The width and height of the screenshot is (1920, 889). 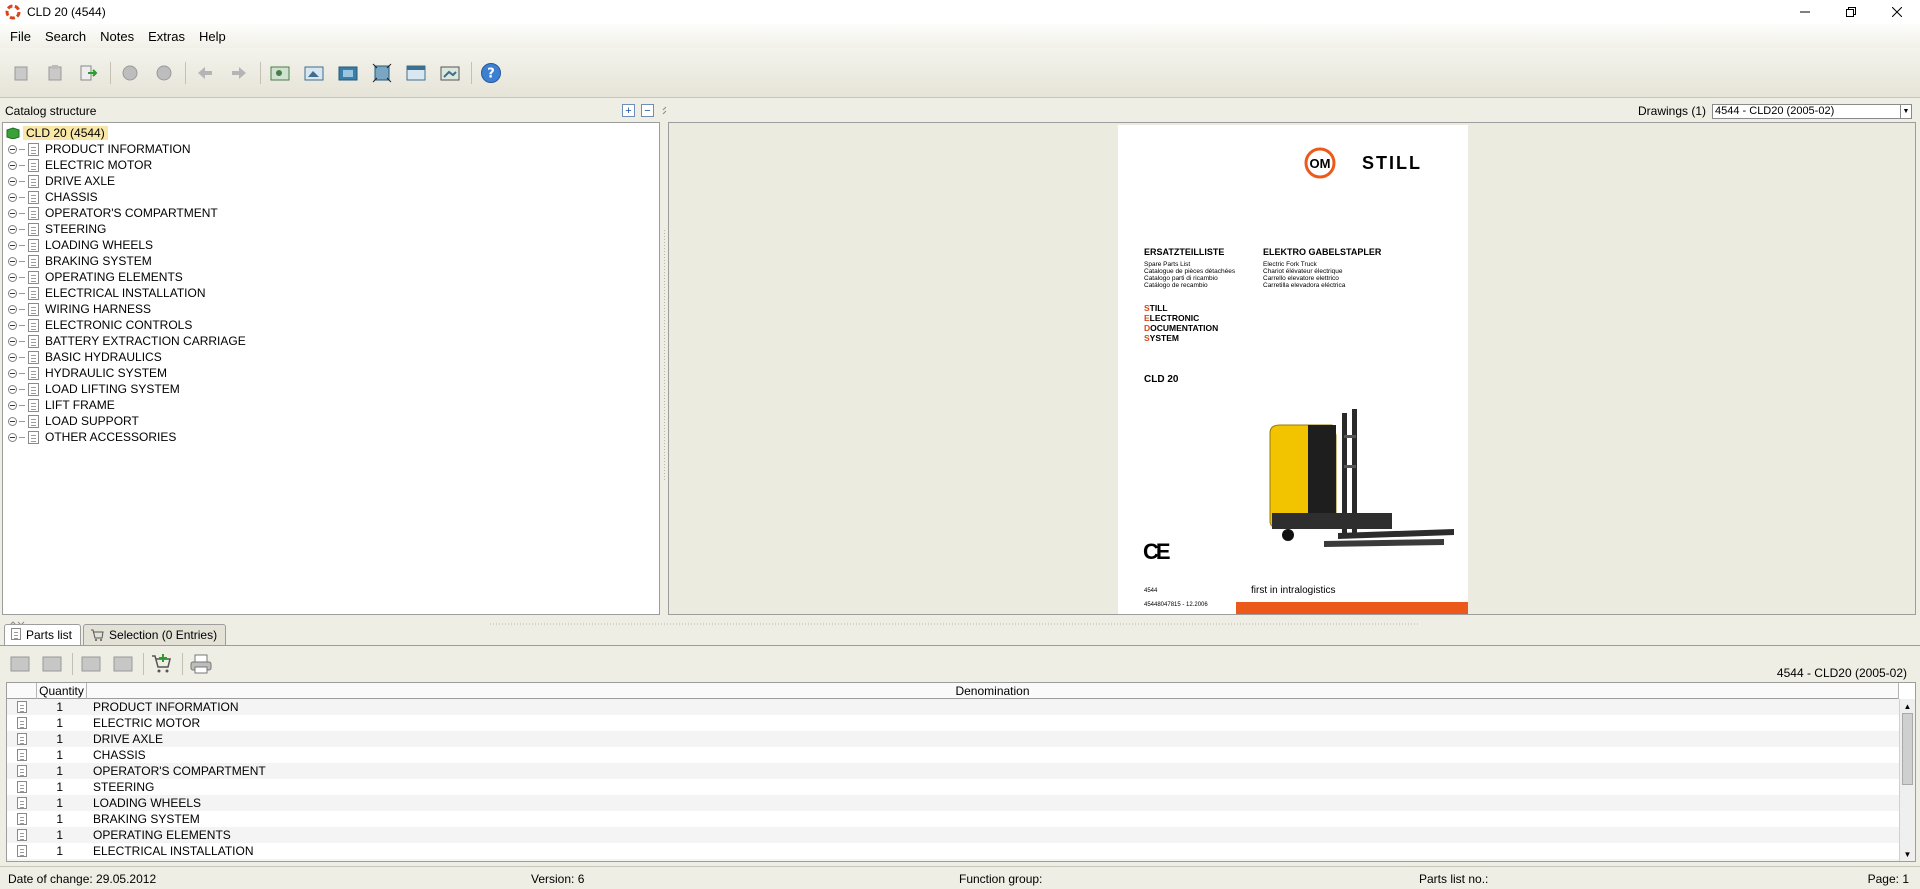 I want to click on menu-help: Help, so click(x=212, y=36).